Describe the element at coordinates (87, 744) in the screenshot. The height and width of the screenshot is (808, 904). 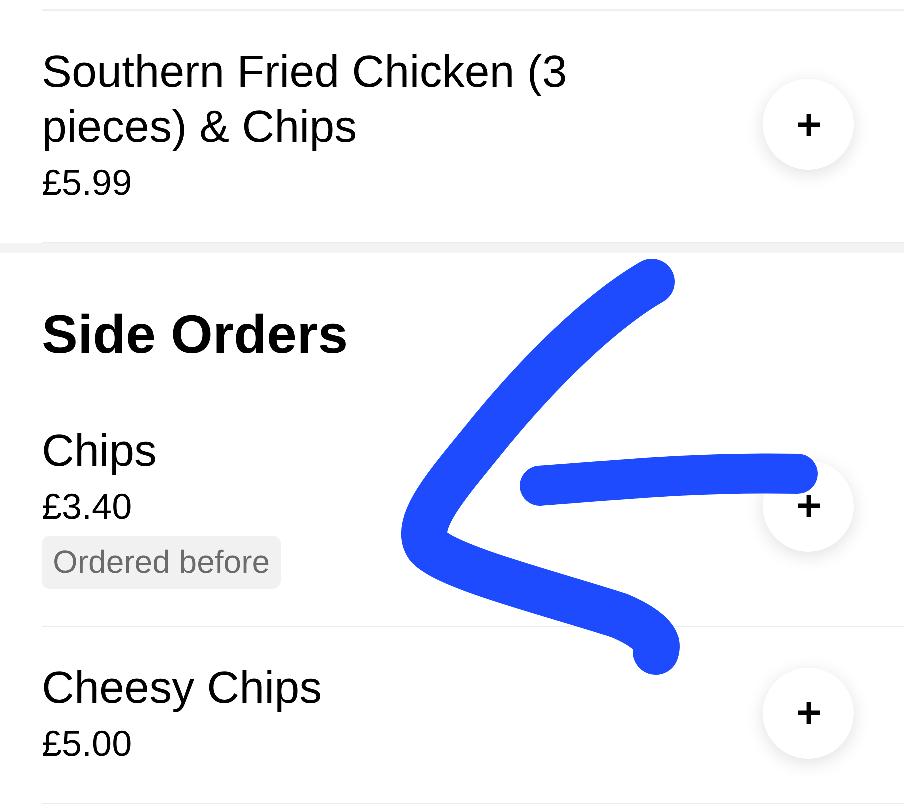
I see `item-price: £5.00` at that location.